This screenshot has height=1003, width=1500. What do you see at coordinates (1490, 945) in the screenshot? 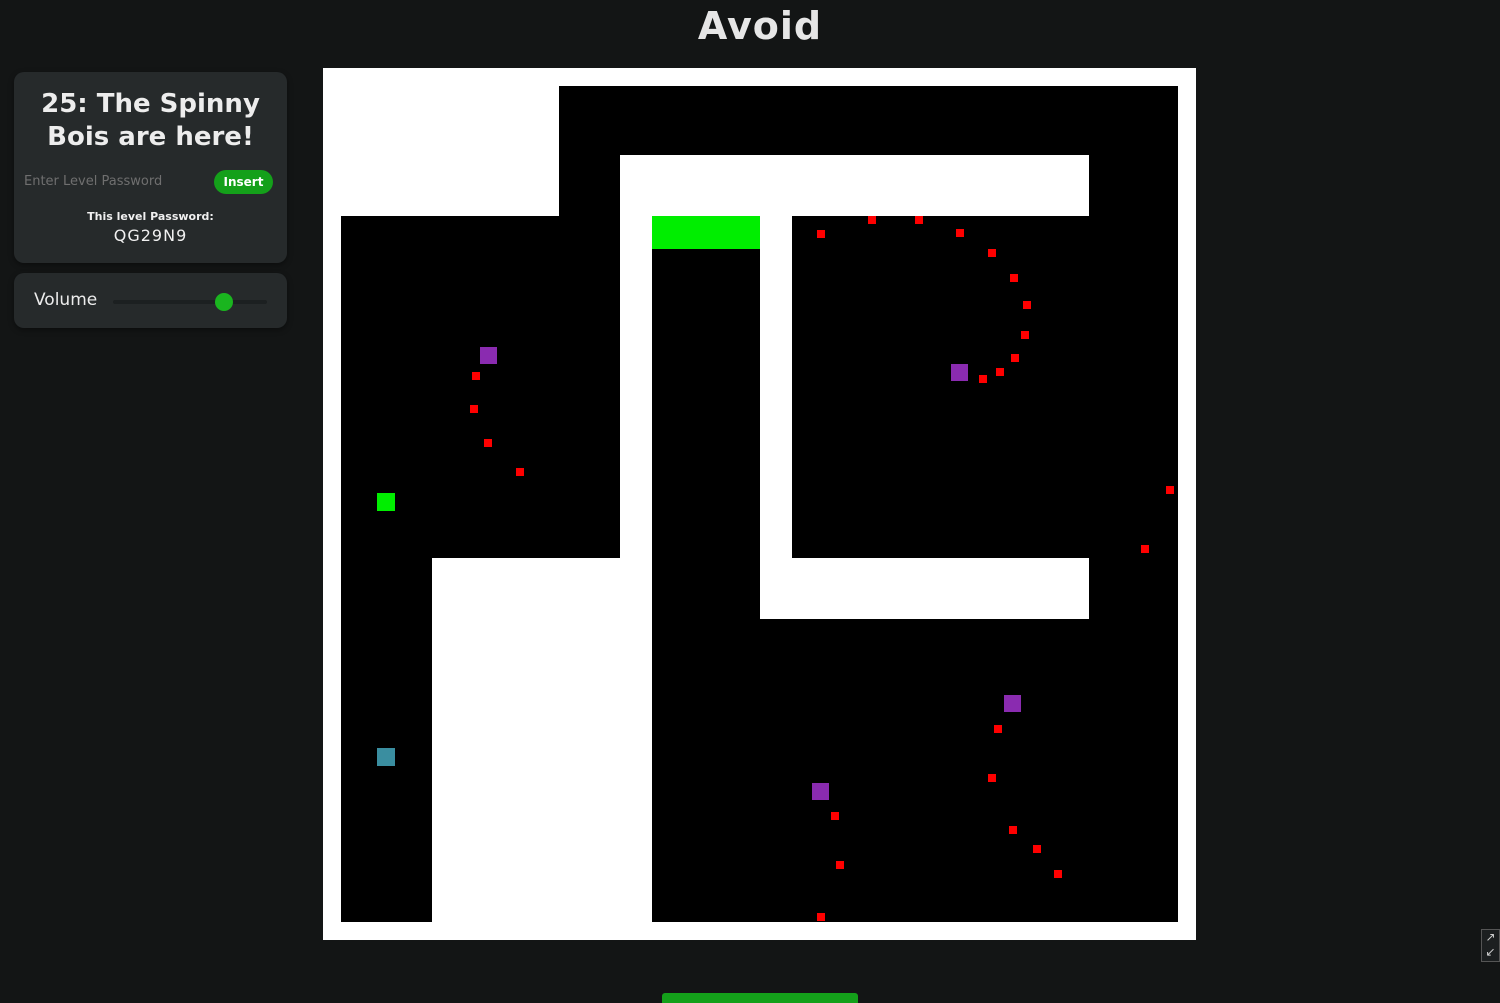
I see `expand-icon: ↗ ↙` at bounding box center [1490, 945].